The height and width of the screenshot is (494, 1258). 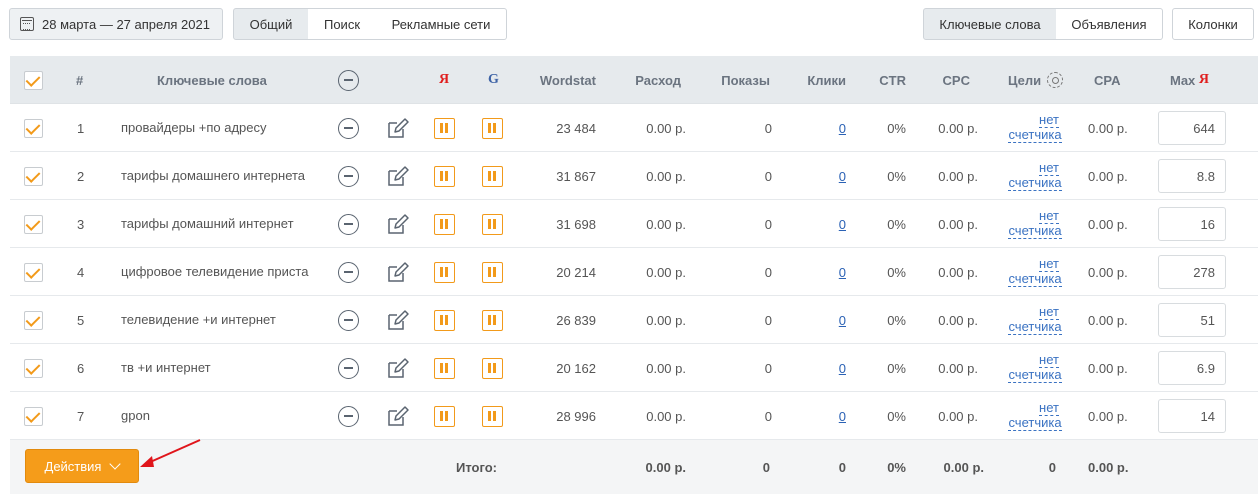 What do you see at coordinates (1189, 80) in the screenshot?
I see `header-max: Max Я` at bounding box center [1189, 80].